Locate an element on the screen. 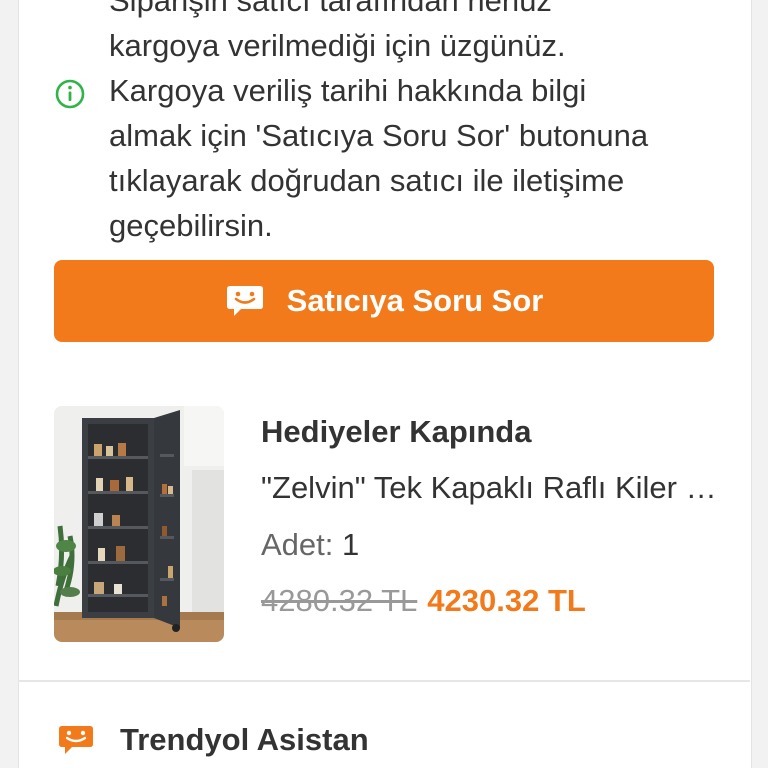 This screenshot has width=768, height=768. price-row: 4280.32 TL 4230.32 TL is located at coordinates (423, 601).